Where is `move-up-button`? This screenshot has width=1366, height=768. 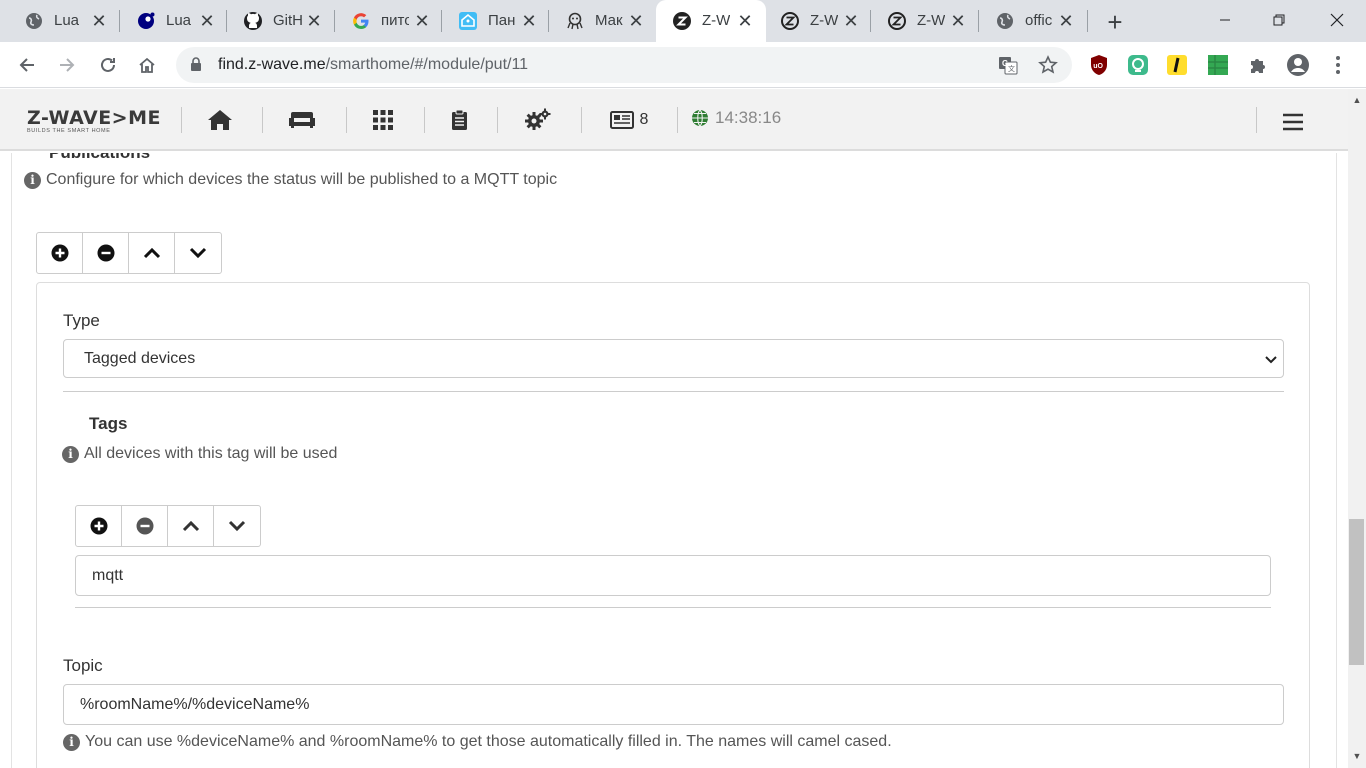
move-up-button is located at coordinates (152, 253).